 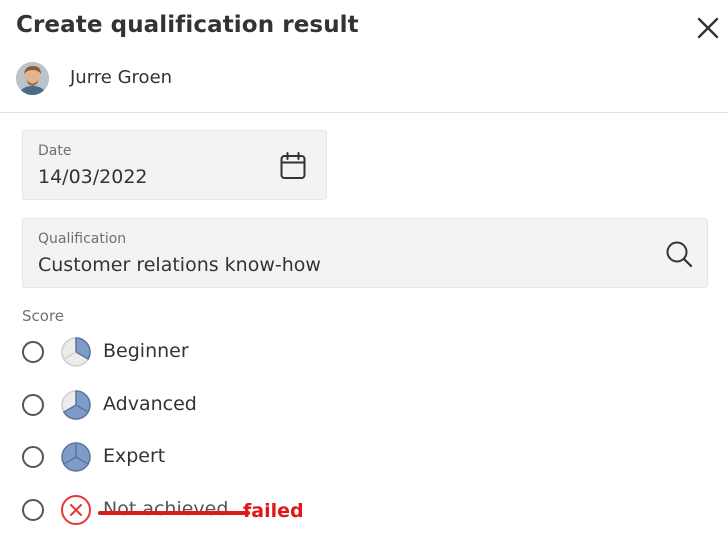 What do you see at coordinates (187, 25) in the screenshot?
I see `dialog-title: Create qualification result` at bounding box center [187, 25].